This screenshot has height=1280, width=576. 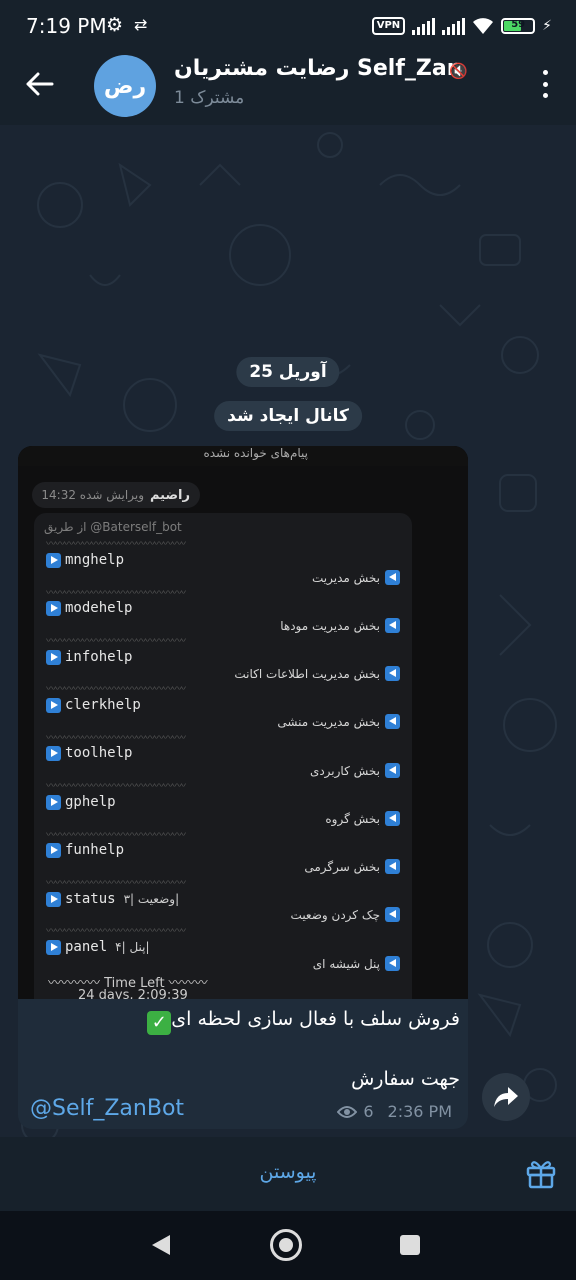 What do you see at coordinates (388, 26) in the screenshot?
I see `vpn-icon: VPN` at bounding box center [388, 26].